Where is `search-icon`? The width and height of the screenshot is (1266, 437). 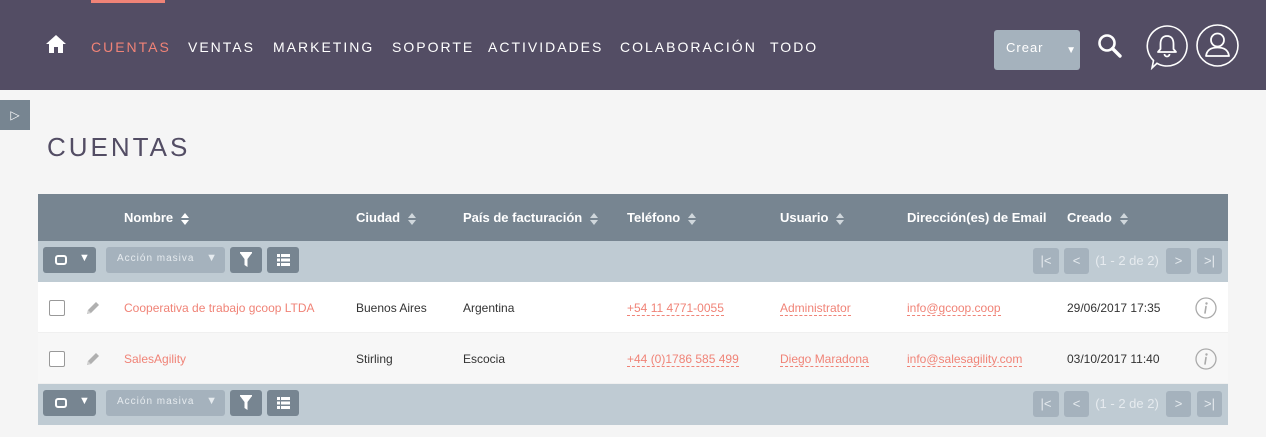
search-icon is located at coordinates (1110, 46).